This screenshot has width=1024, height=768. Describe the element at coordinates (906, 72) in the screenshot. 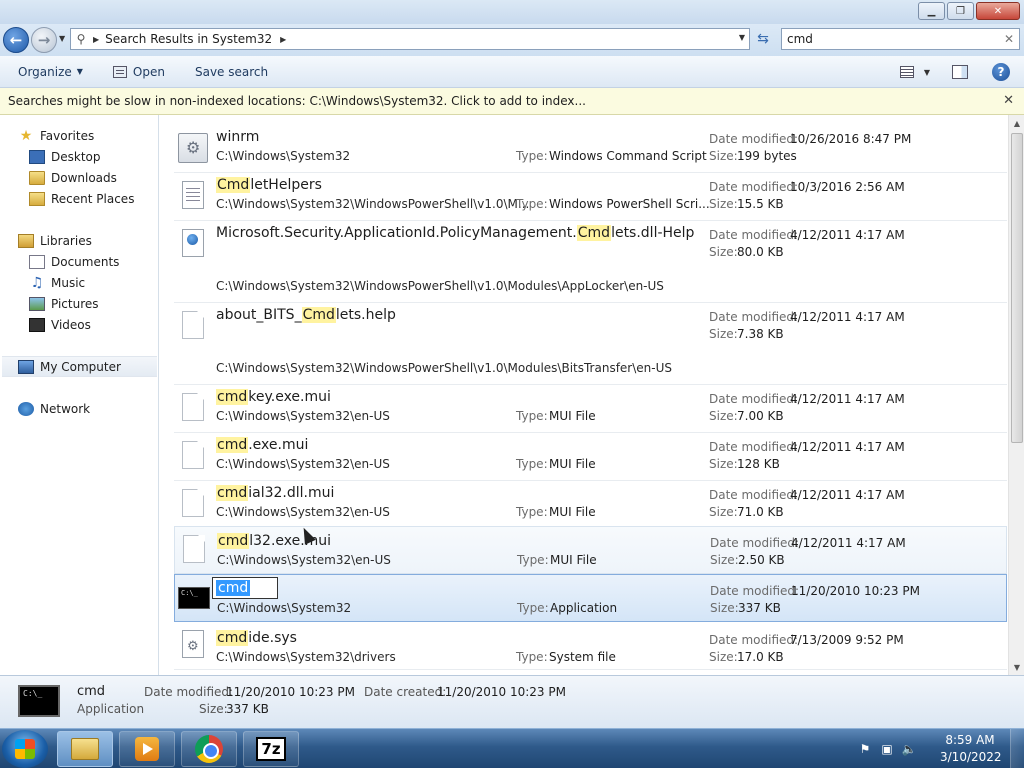

I see `views-icon` at that location.